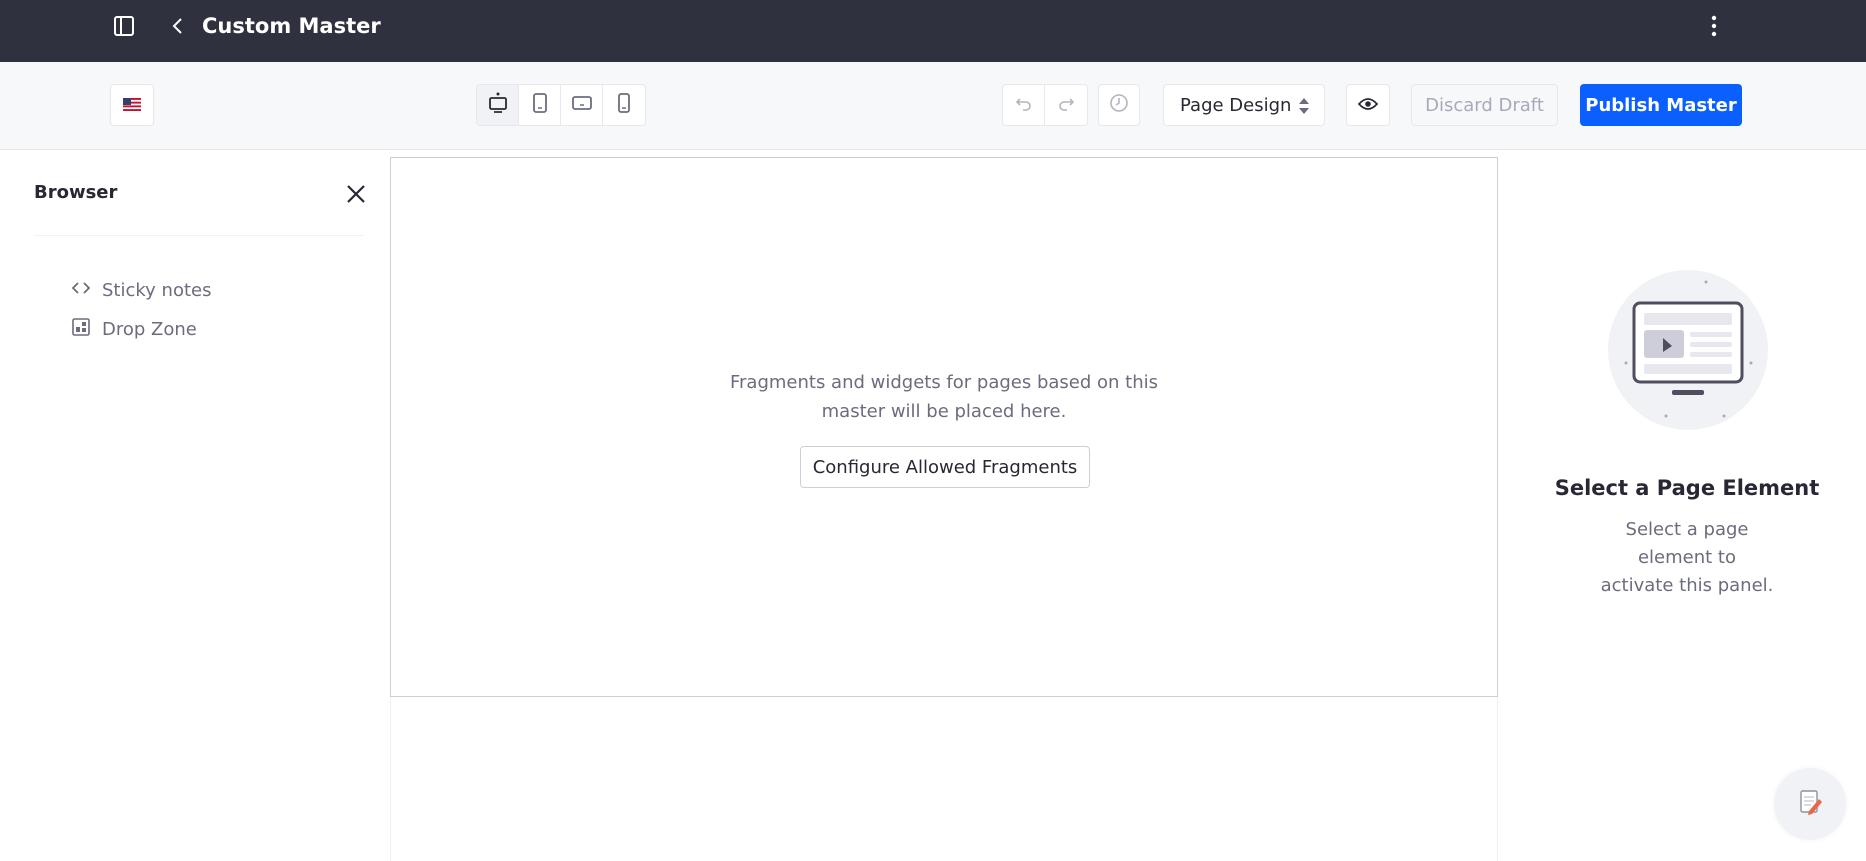 The width and height of the screenshot is (1866, 861). I want to click on device-landscape-phone-button, so click(582, 105).